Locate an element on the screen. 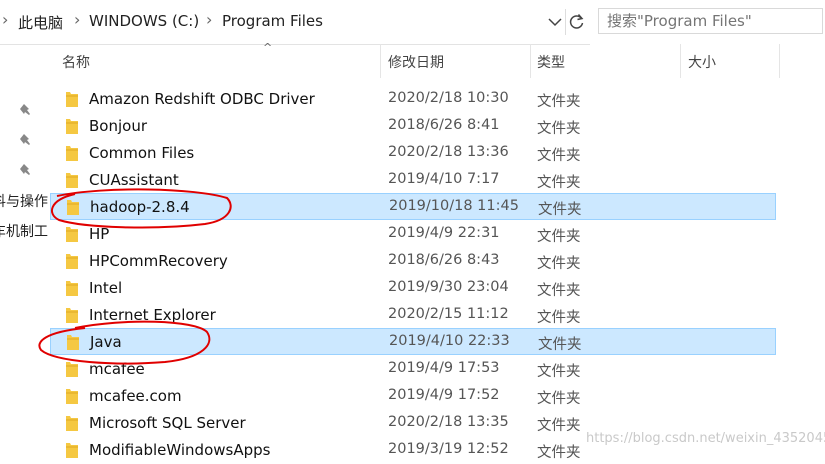  file-row: Internet Explorer 2020/2/15 11:12 文件夹 is located at coordinates (413, 315).